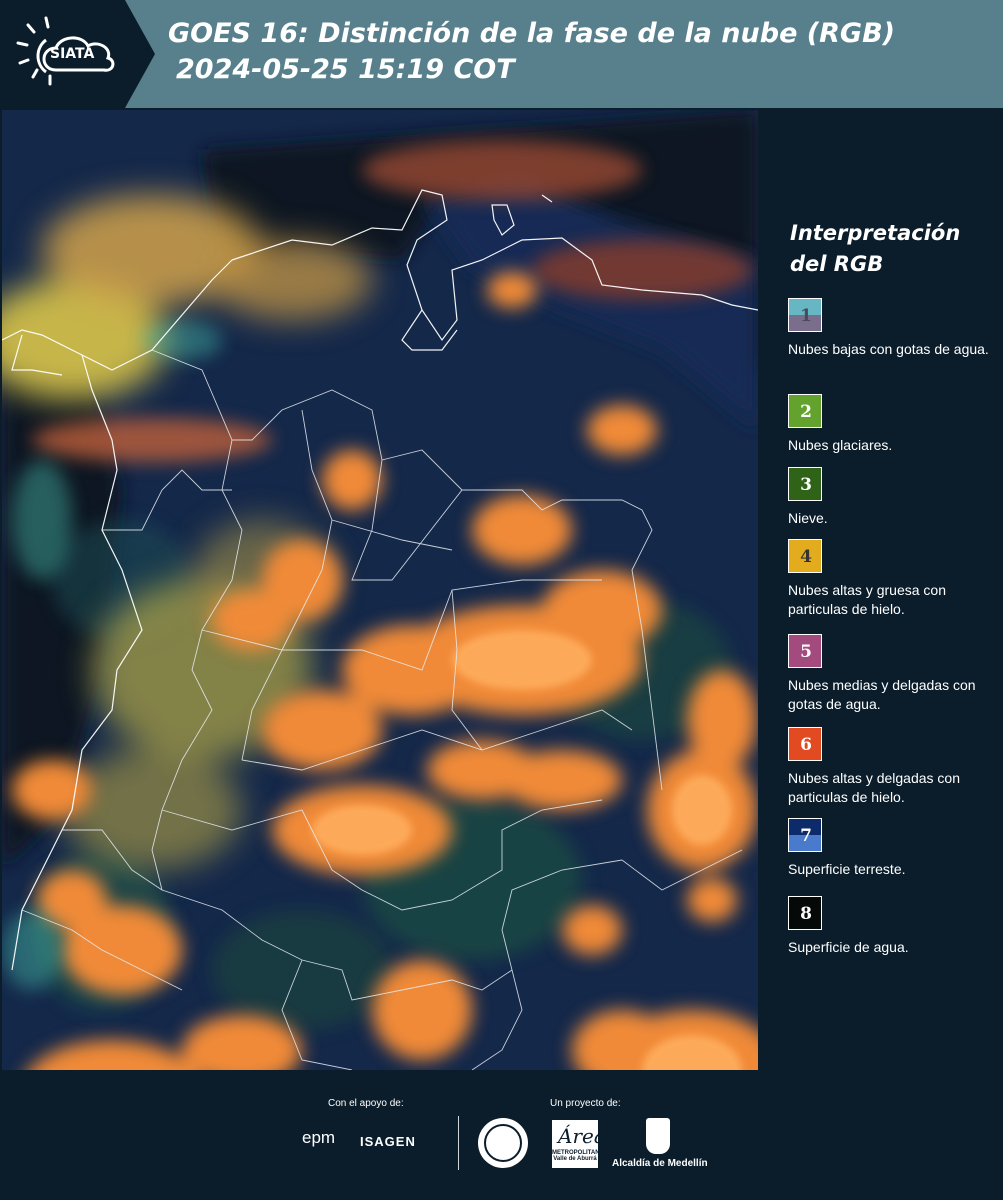 The width and height of the screenshot is (1003, 1200). I want to click on siata-logo-text: SIATA, so click(72, 54).